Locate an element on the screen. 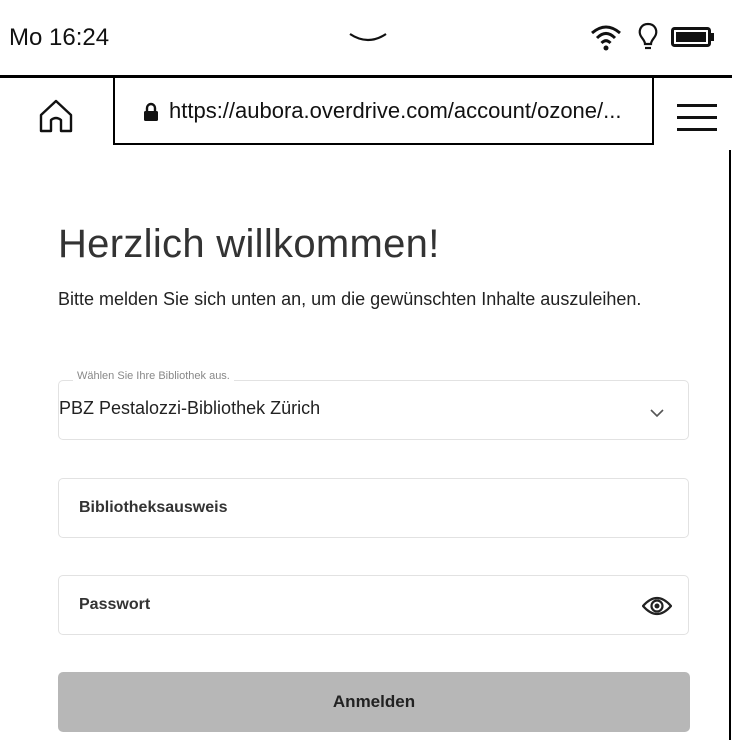 Image resolution: width=732 pixels, height=740 pixels. show-password-eye-icon is located at coordinates (657, 608).